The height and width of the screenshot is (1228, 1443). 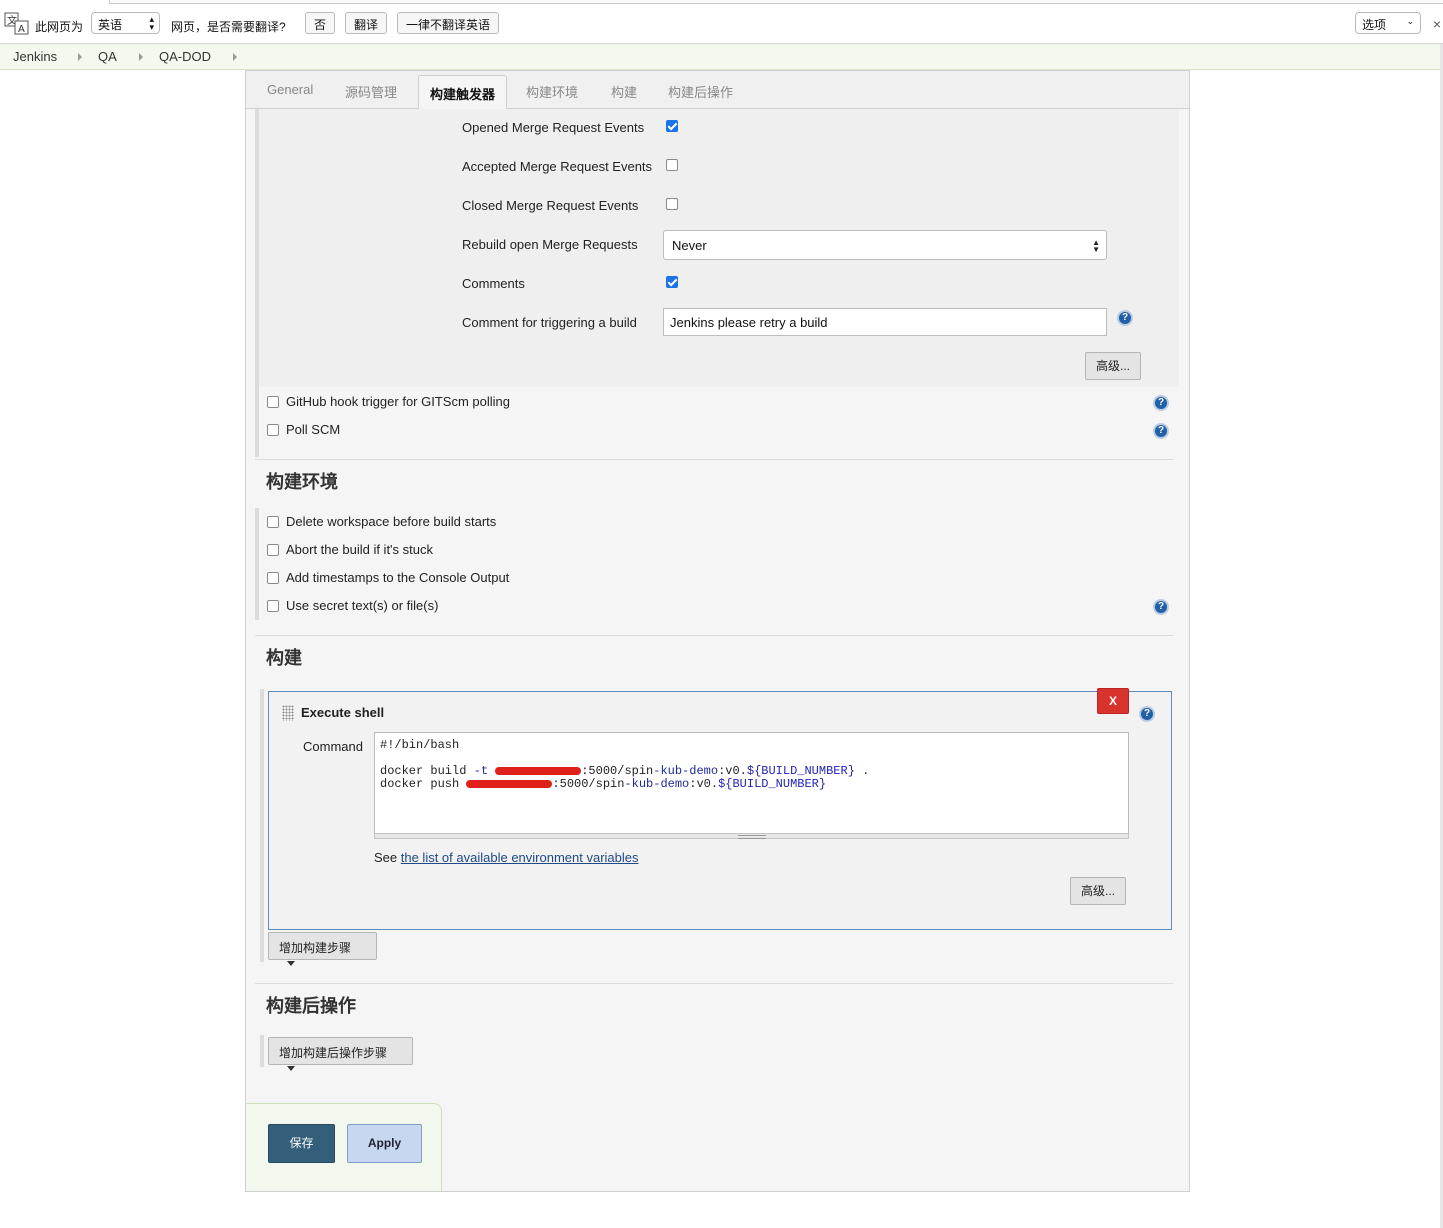 I want to click on save-button: 保存, so click(x=301, y=1143).